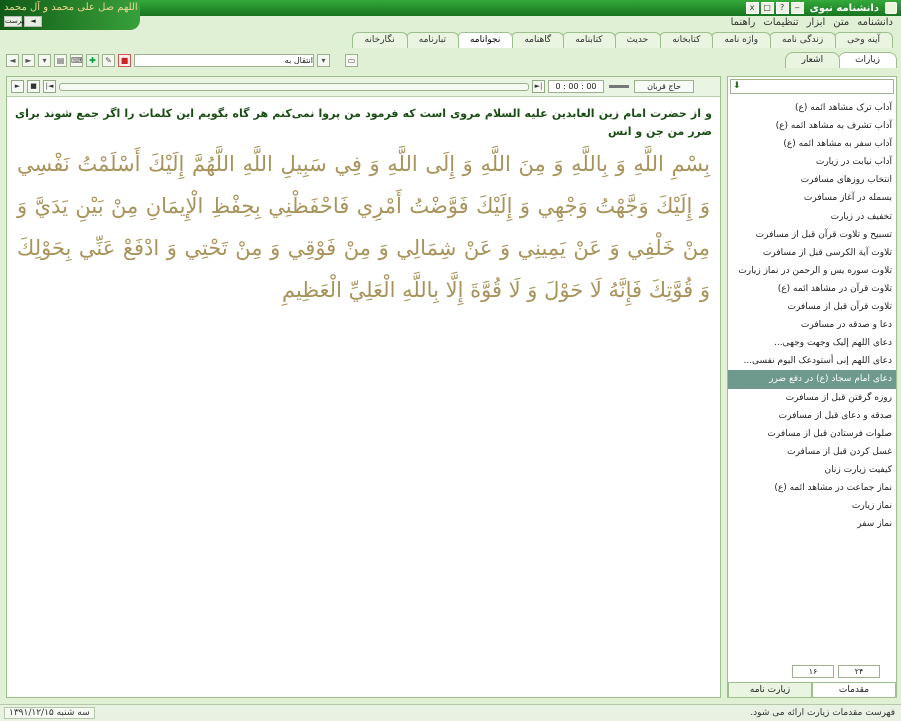  Describe the element at coordinates (294, 86) in the screenshot. I see `audio-progress-bar` at that location.